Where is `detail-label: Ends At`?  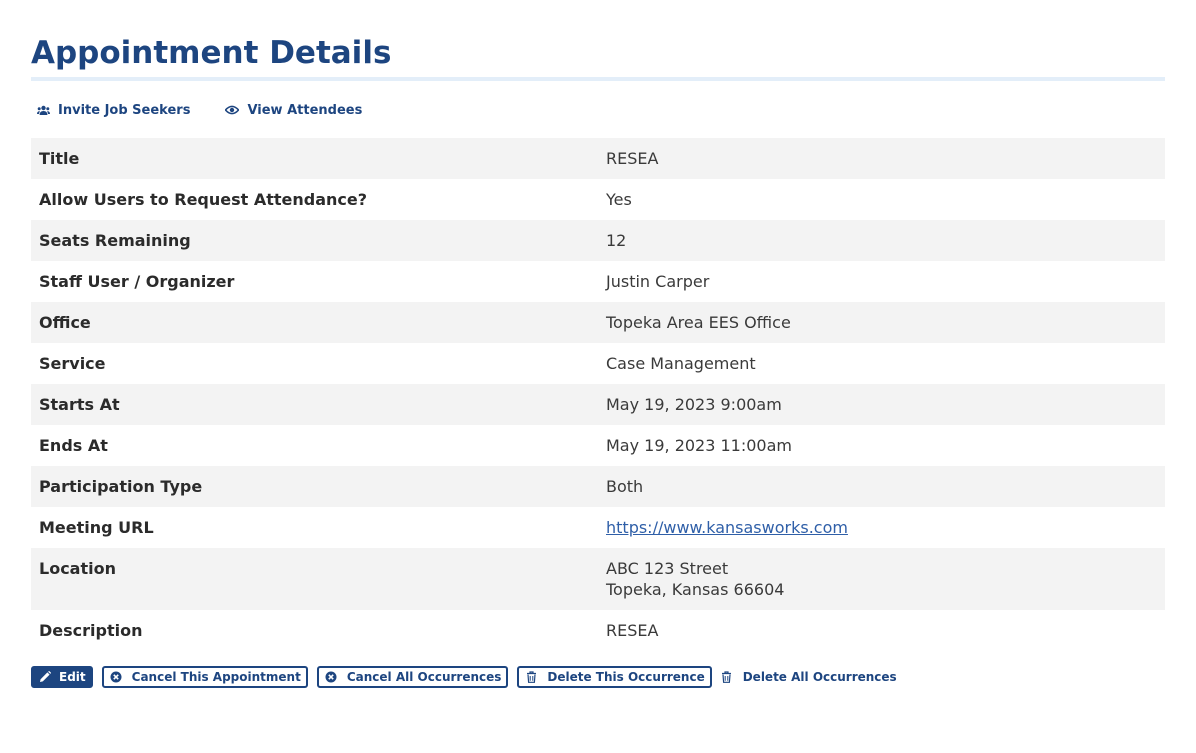 detail-label: Ends At is located at coordinates (73, 445).